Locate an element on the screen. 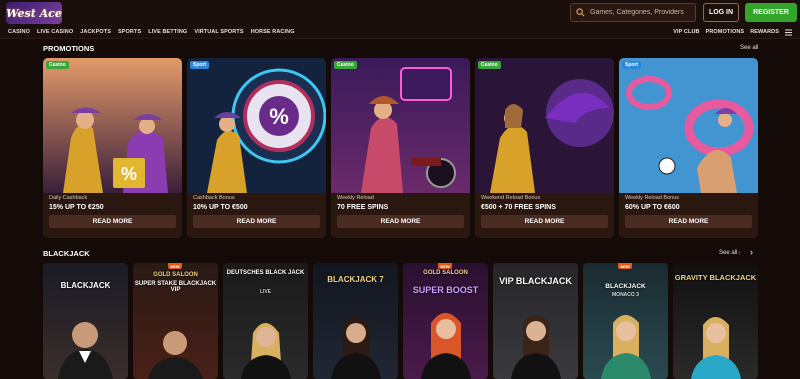  register-button: REGISTER is located at coordinates (771, 12).